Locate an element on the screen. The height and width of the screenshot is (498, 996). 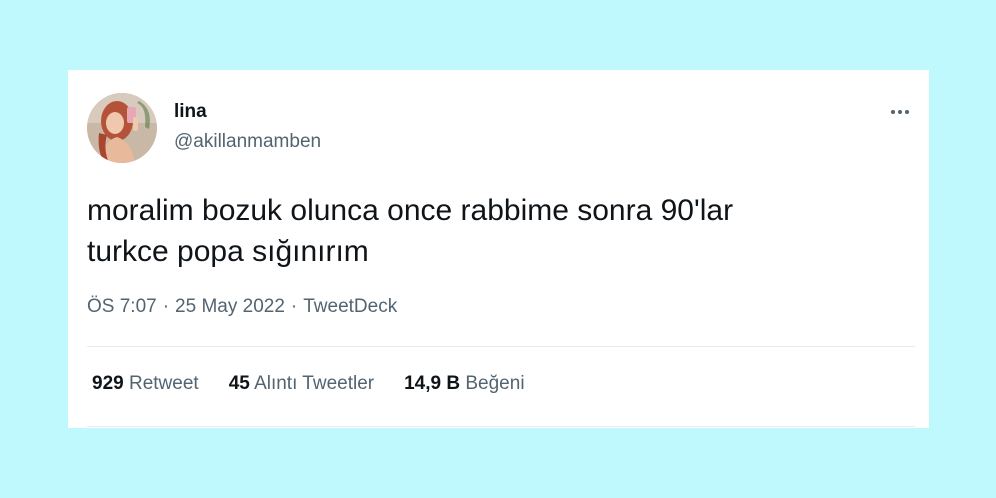
author-handle: @akillanmamben is located at coordinates (247, 142).